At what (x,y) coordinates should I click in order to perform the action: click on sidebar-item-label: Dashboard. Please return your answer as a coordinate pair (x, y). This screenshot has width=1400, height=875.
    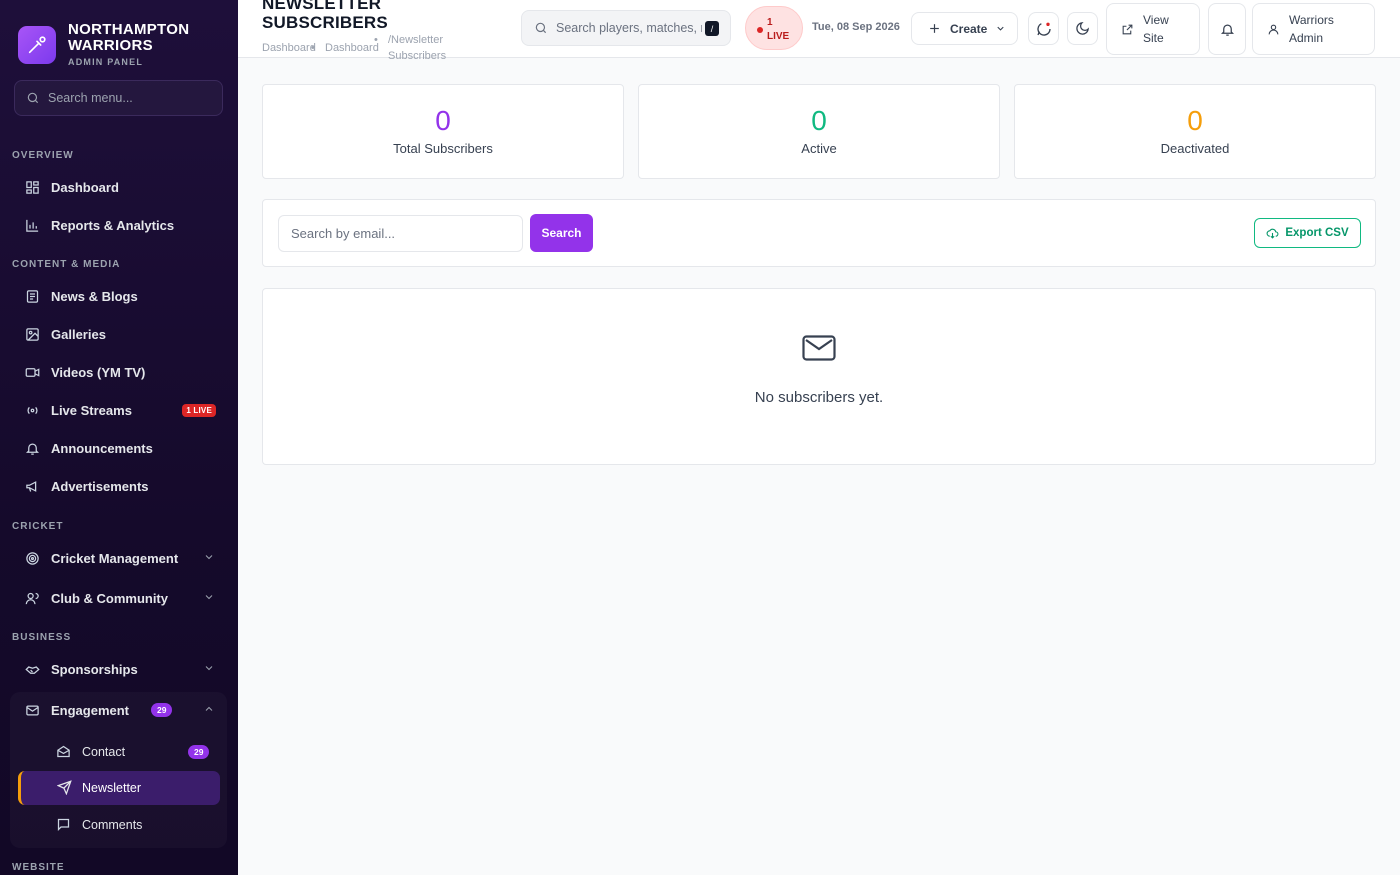
    Looking at the image, I should click on (85, 187).